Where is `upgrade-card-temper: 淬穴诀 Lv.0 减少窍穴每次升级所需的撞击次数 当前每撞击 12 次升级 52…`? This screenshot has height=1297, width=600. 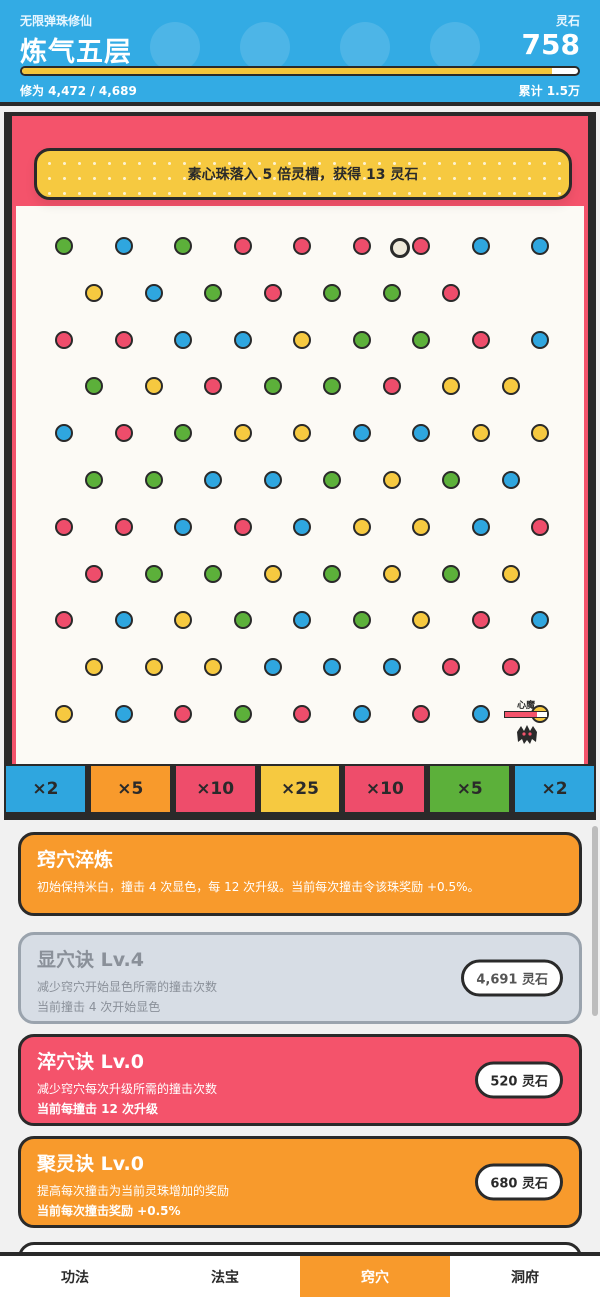
upgrade-card-temper: 淬穴诀 Lv.0 减少窍穴每次升级所需的撞击次数 当前每撞击 12 次升级 52… is located at coordinates (300, 1080).